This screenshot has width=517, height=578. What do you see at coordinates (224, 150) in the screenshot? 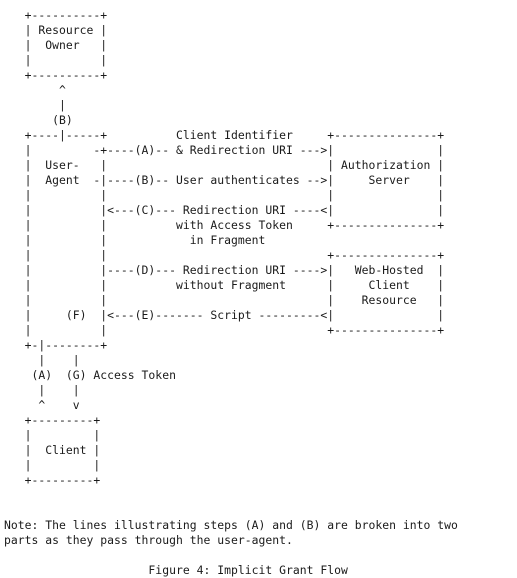
I see `step-a-line: | -+----(A)-- & Redirection URI --->| |` at bounding box center [224, 150].